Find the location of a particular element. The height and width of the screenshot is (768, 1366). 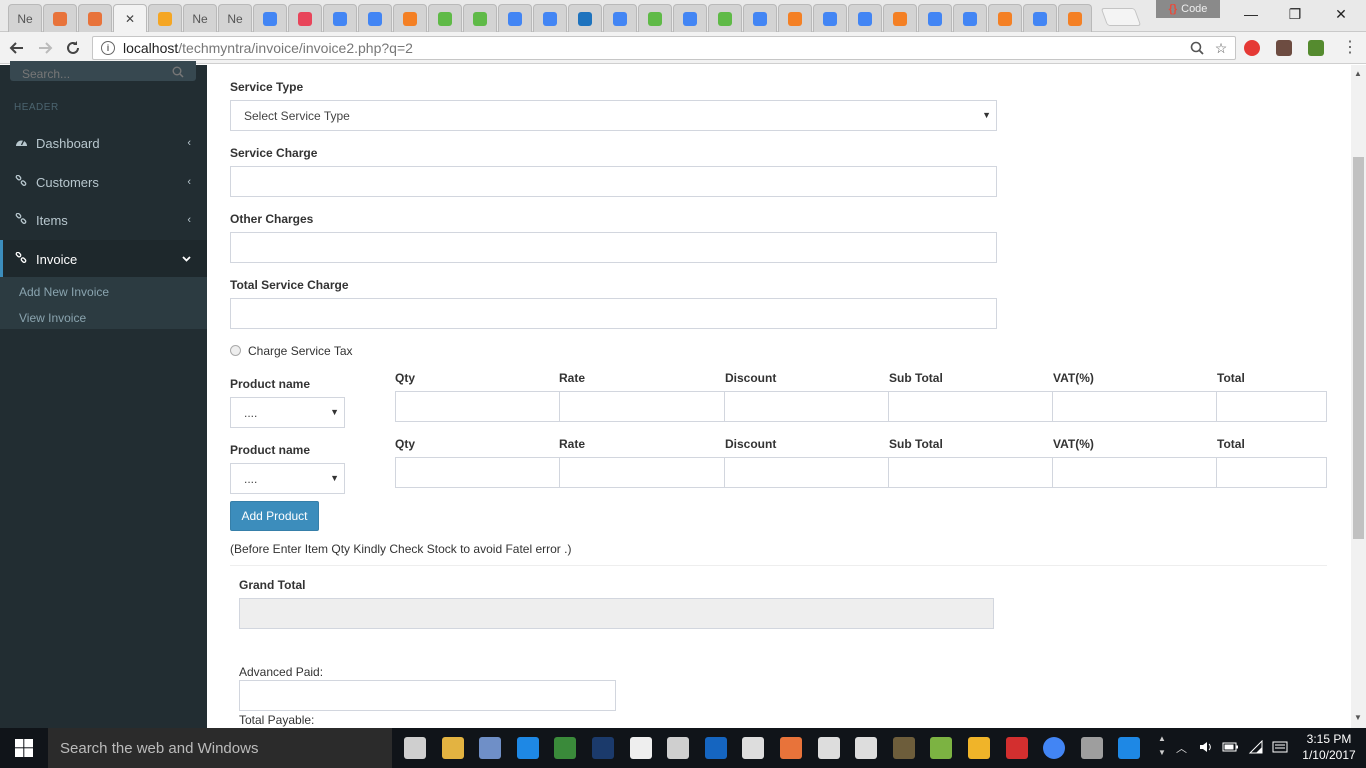

reload-button is located at coordinates (73, 48).